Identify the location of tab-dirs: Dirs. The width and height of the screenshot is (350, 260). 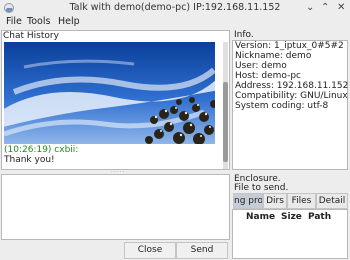
(275, 201).